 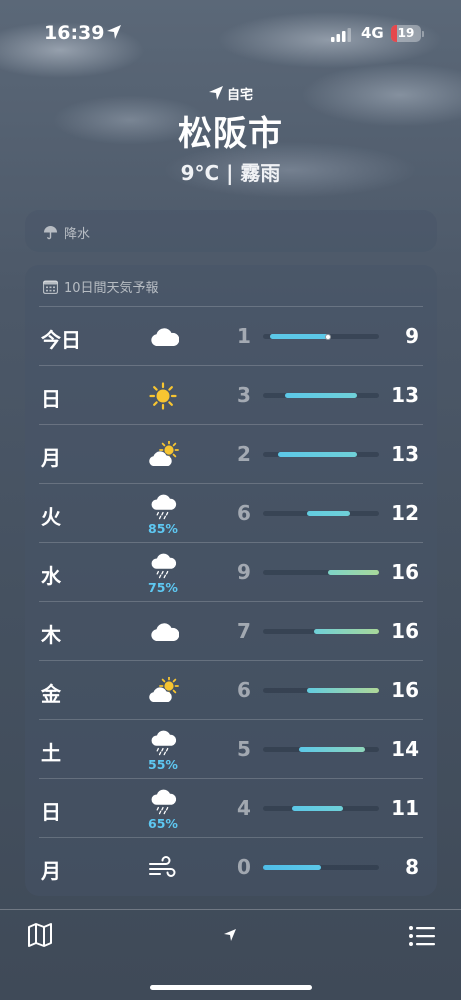 I want to click on forecast-row: 日 65% 4 11, so click(x=231, y=808).